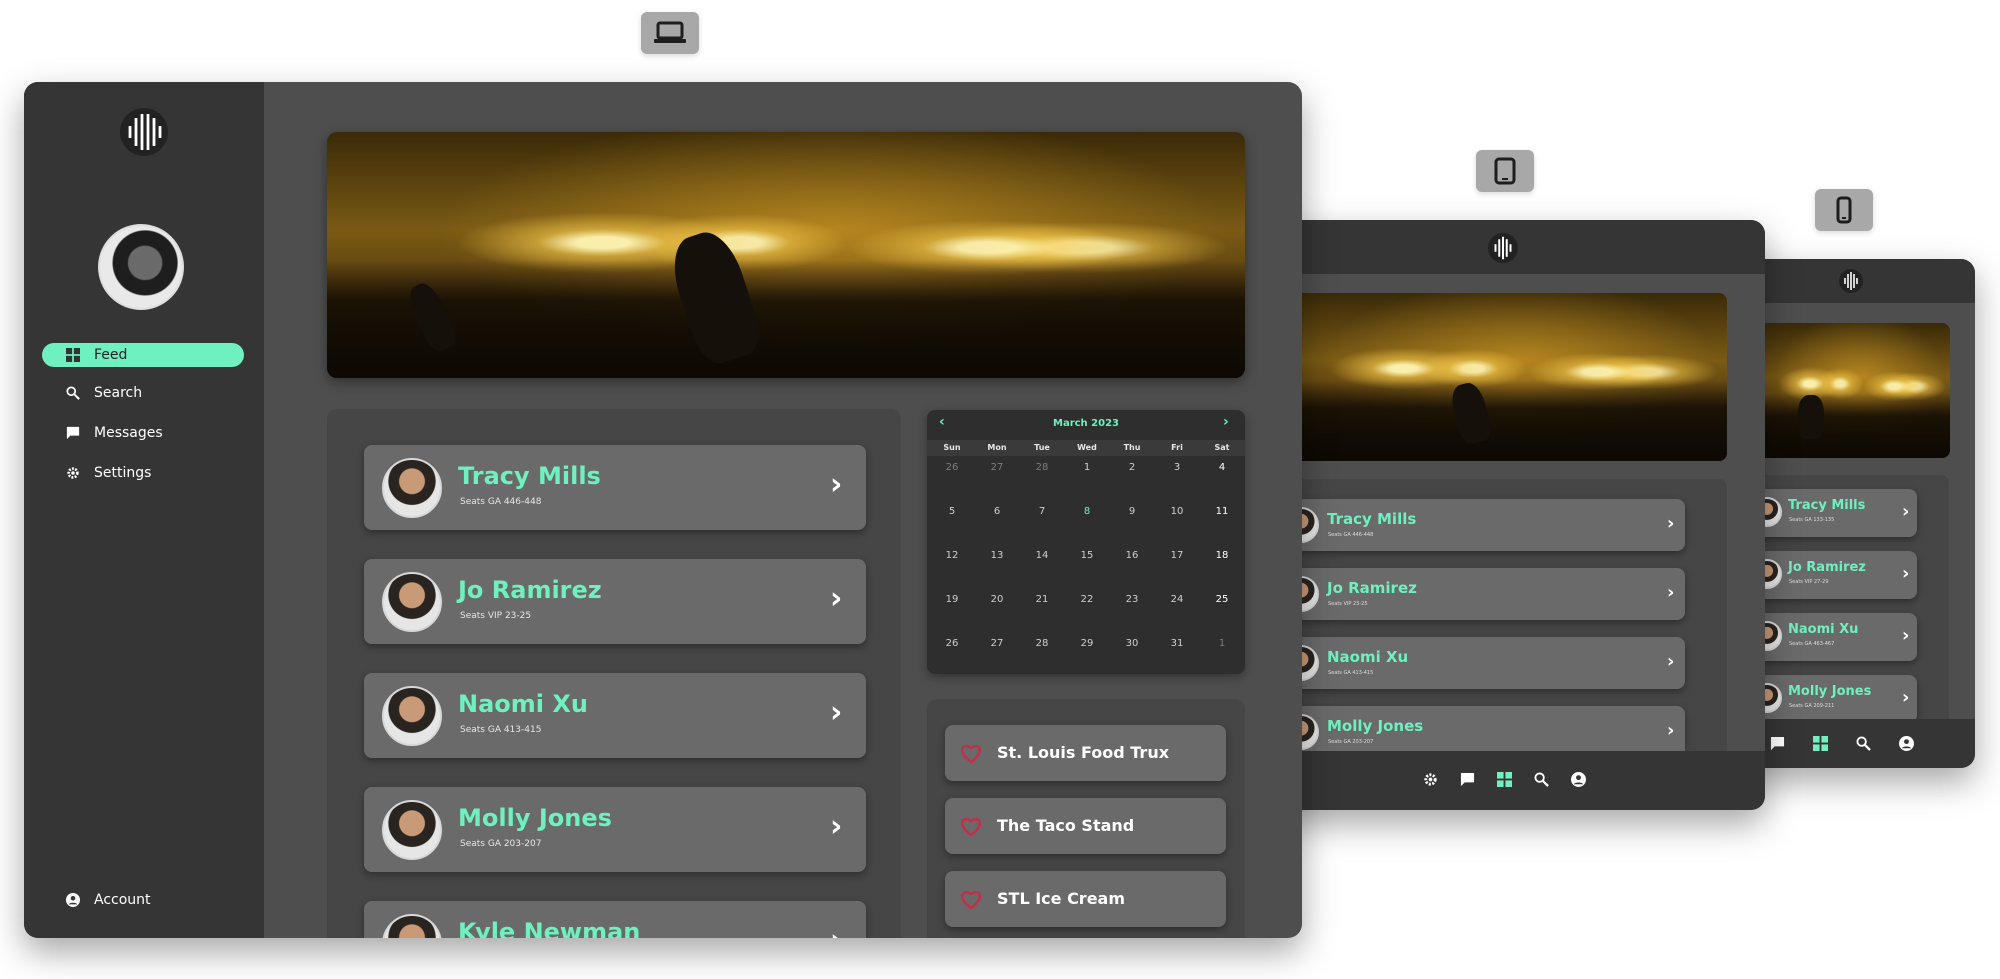 The image size is (2000, 979). Describe the element at coordinates (1132, 555) in the screenshot. I see `calendar-day: 16` at that location.